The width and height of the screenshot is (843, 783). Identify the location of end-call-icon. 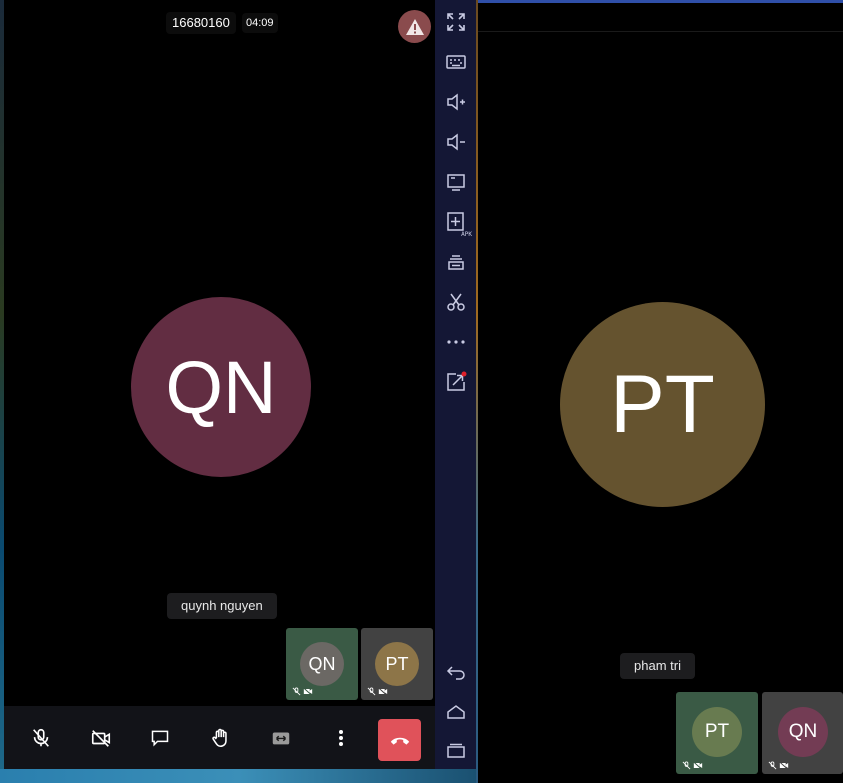
(399, 741).